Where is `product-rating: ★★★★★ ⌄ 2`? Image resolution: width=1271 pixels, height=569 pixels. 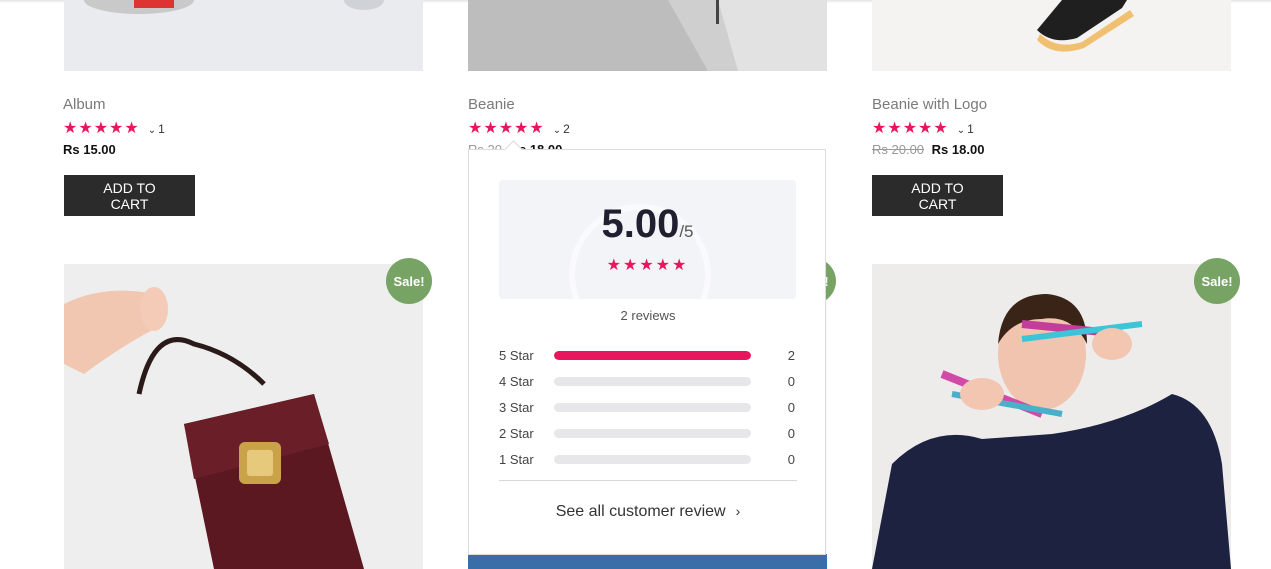
product-rating: ★★★★★ ⌄ 2 is located at coordinates (519, 129).